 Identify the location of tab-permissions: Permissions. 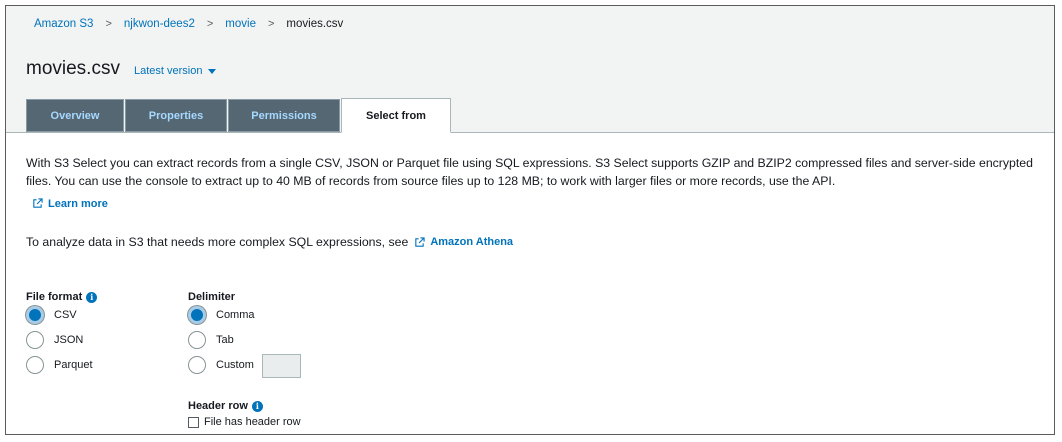
(284, 115).